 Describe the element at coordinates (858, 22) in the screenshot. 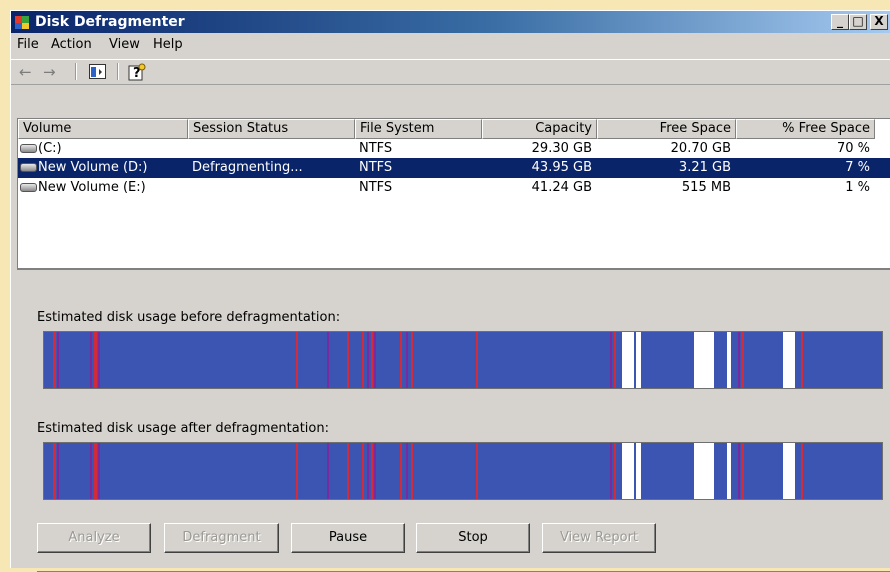

I see `maximize-button: □` at that location.